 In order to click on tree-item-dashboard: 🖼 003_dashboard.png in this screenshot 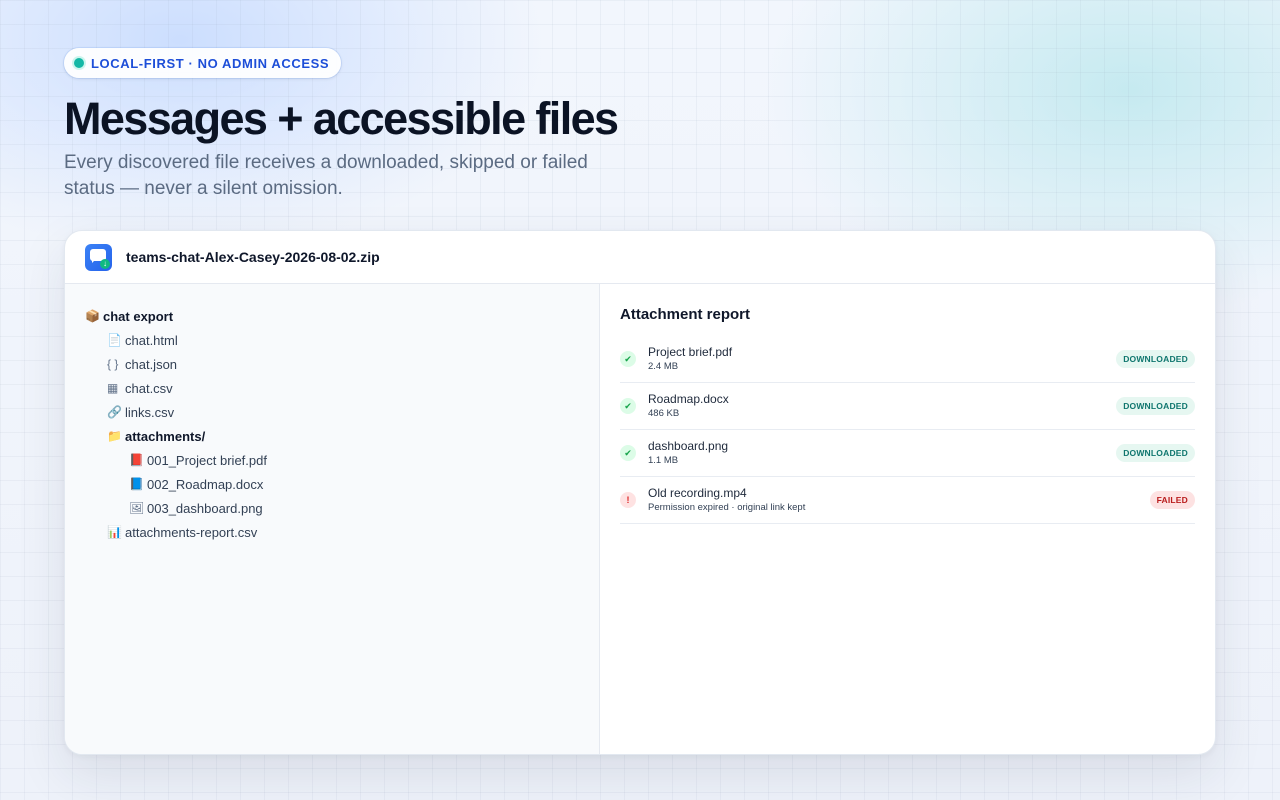, I will do `click(342, 508)`.